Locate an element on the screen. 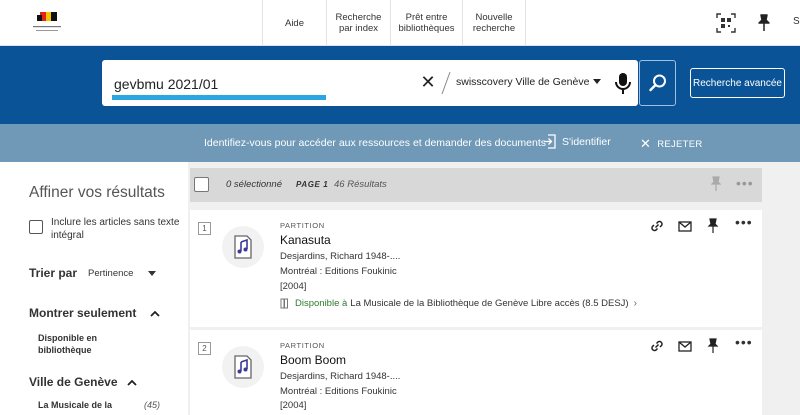 Image resolution: width=800 pixels, height=415 pixels. nav-index-search: Recherche par index is located at coordinates (358, 23).